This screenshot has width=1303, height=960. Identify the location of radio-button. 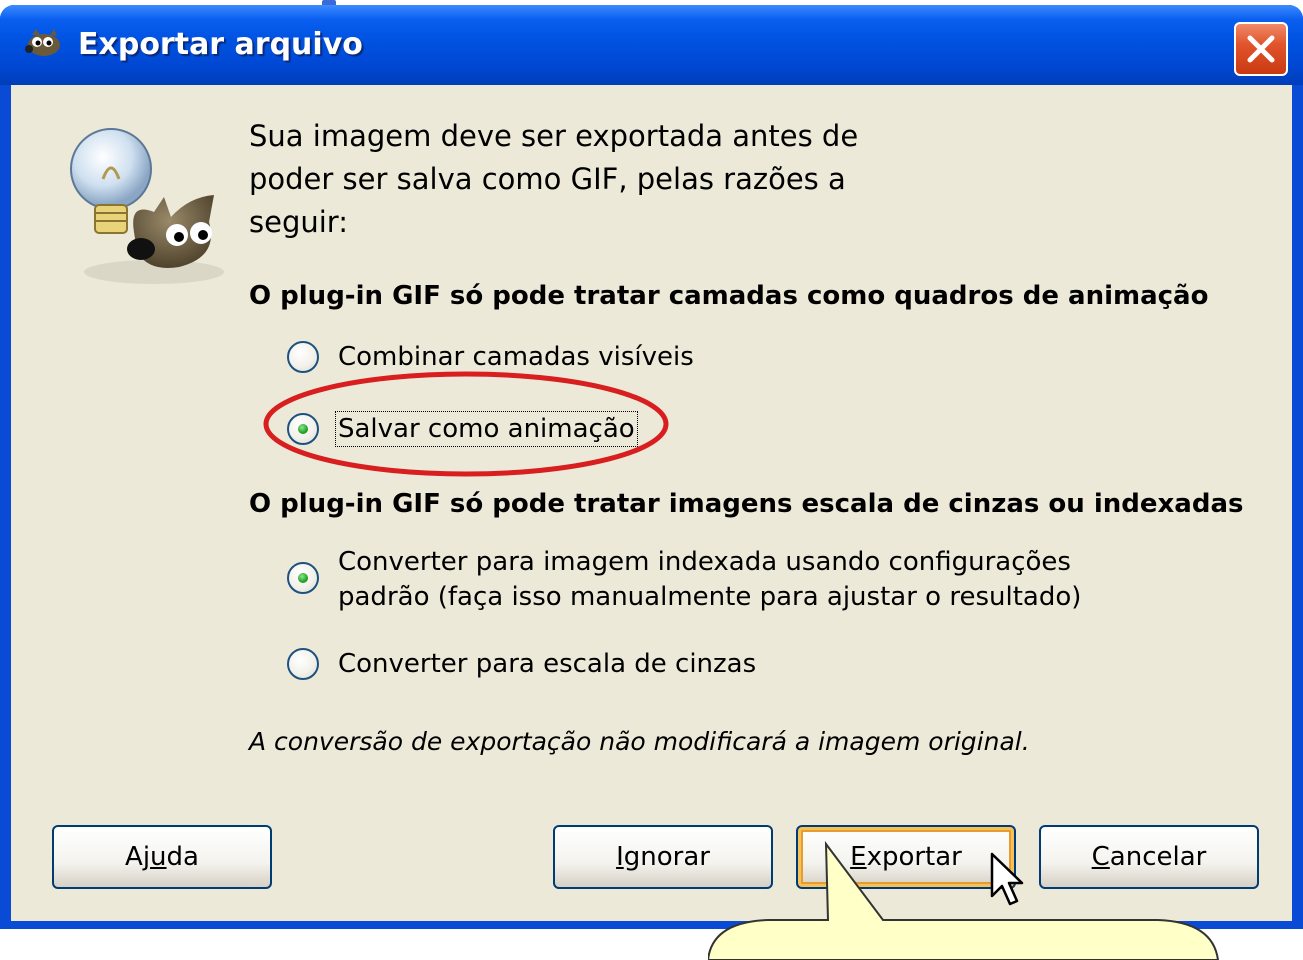
(303, 664).